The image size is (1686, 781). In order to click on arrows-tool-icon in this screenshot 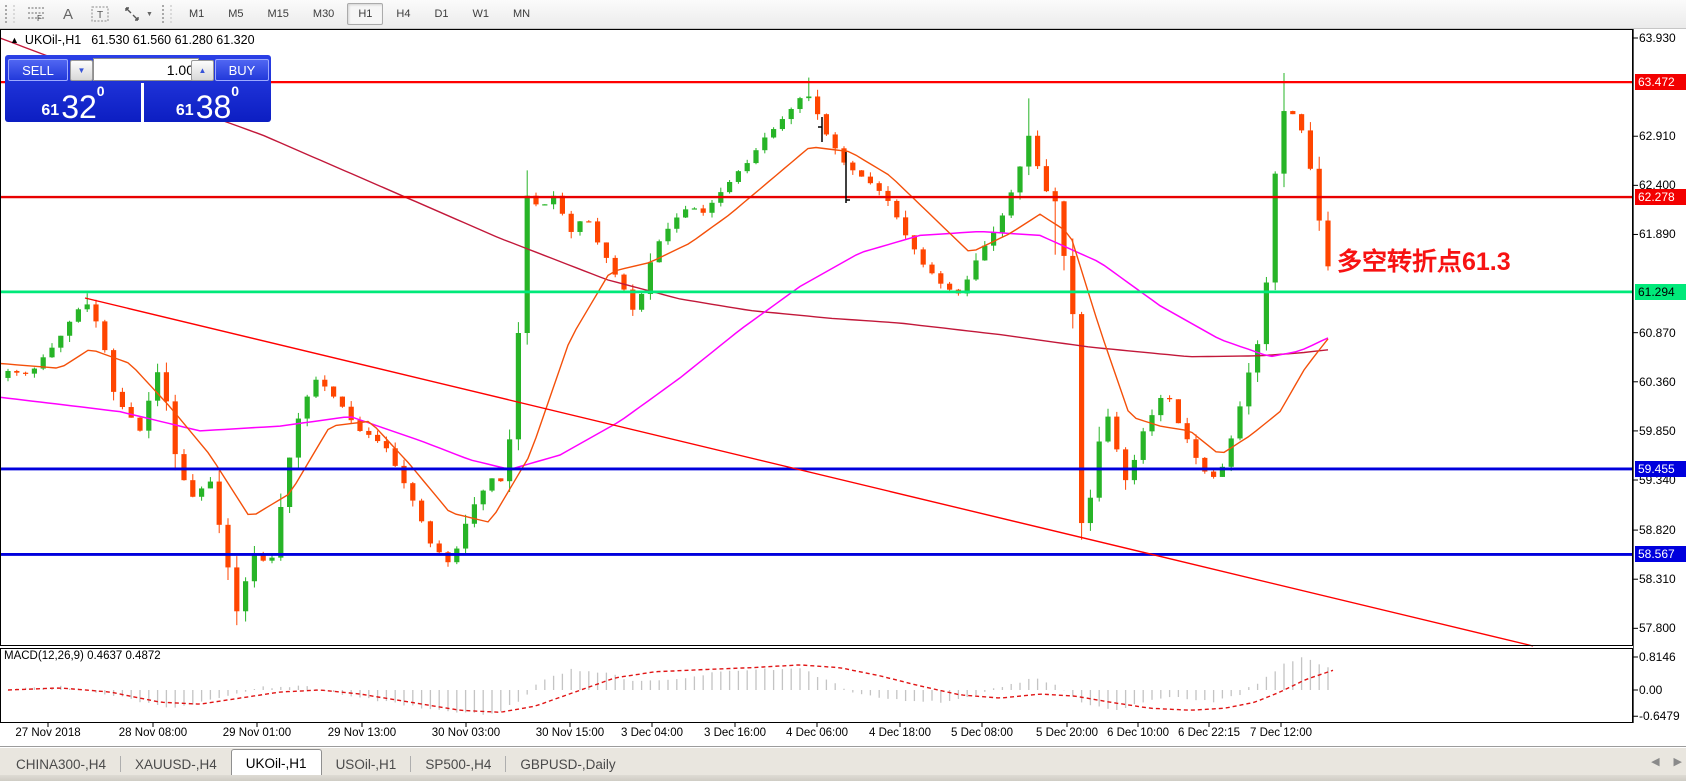, I will do `click(132, 14)`.